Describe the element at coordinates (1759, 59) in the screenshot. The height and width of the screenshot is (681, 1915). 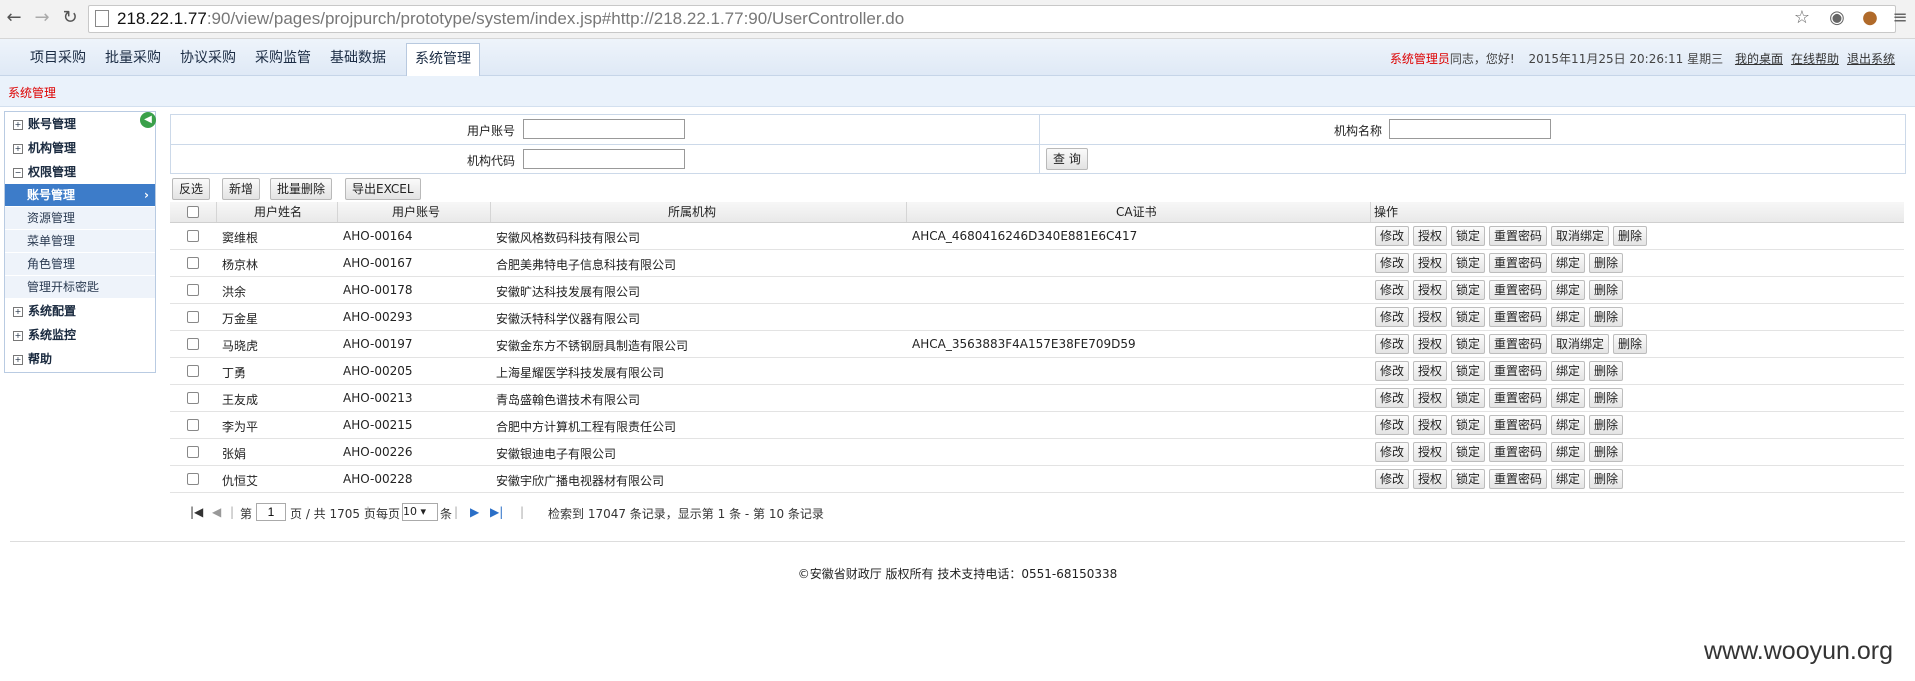
I see `my-desktop-link: 我的桌面` at that location.